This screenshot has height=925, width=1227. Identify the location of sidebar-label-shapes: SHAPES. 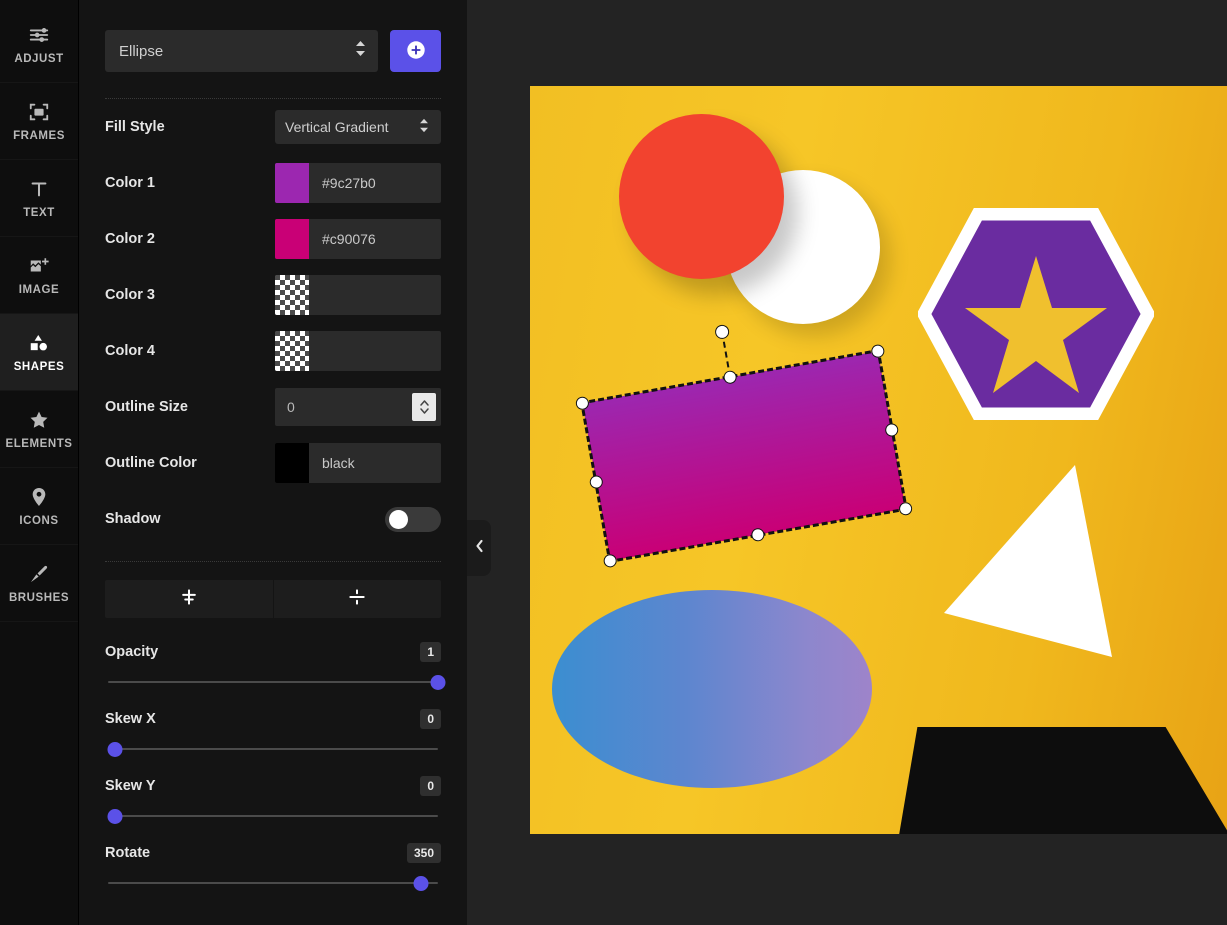
(39, 366).